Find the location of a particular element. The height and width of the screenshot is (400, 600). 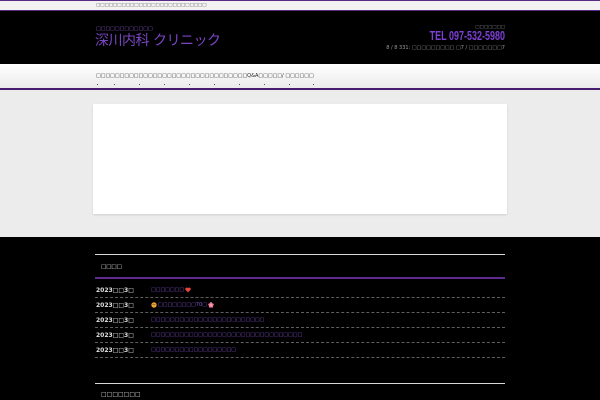

news-title-text: □□□□□□□ is located at coordinates (168, 290).